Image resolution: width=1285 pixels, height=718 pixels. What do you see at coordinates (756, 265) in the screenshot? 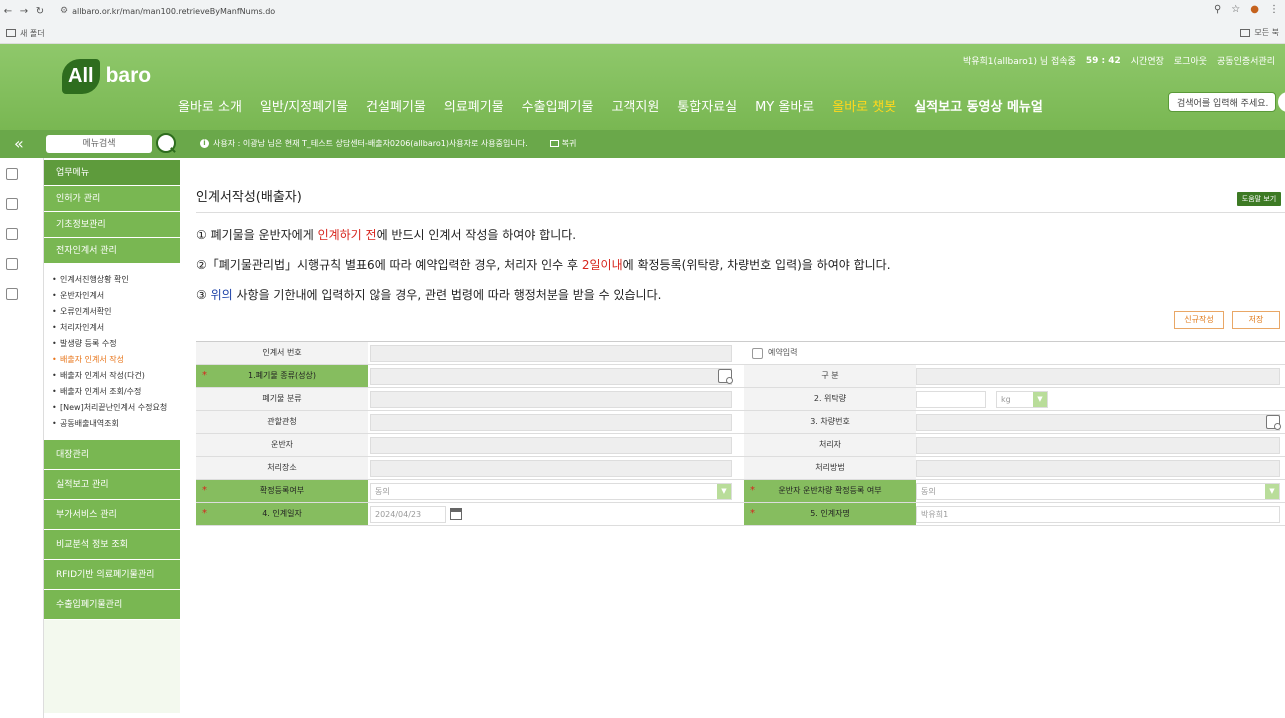
I see `instruction-2-text-end: 에 확정등록(위탁량, 차량번호 입력)을 하여야 합니다.` at bounding box center [756, 265].